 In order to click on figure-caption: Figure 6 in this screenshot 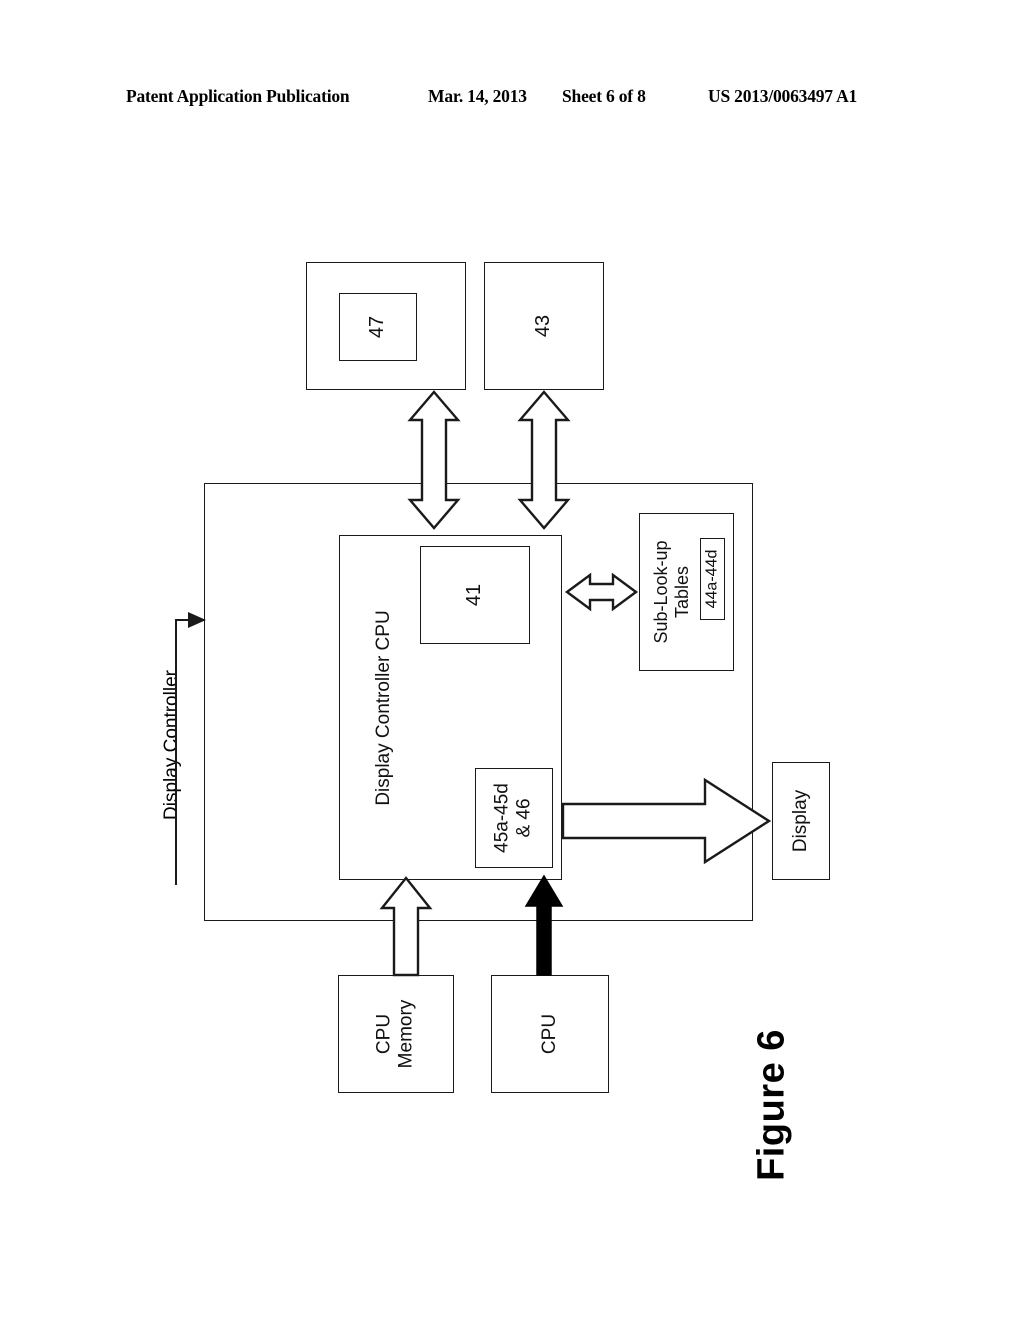, I will do `click(771, 1105)`.